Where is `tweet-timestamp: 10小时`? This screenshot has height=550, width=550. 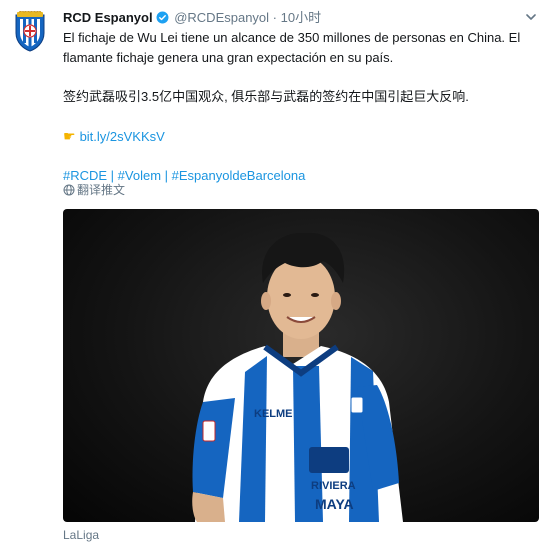
tweet-timestamp: 10小时 is located at coordinates (301, 17).